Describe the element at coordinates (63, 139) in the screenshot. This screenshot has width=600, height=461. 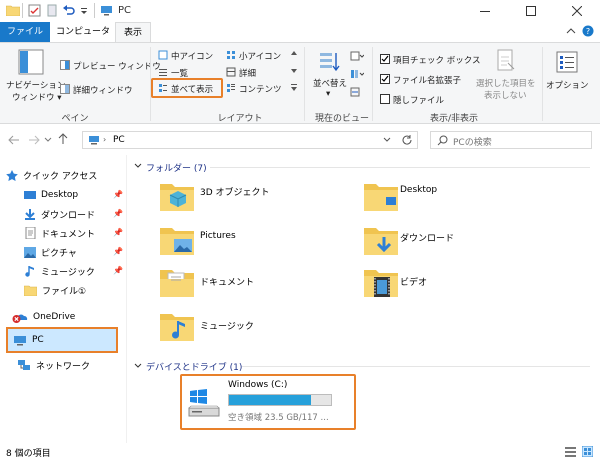
I see `up-arrow-icon` at that location.